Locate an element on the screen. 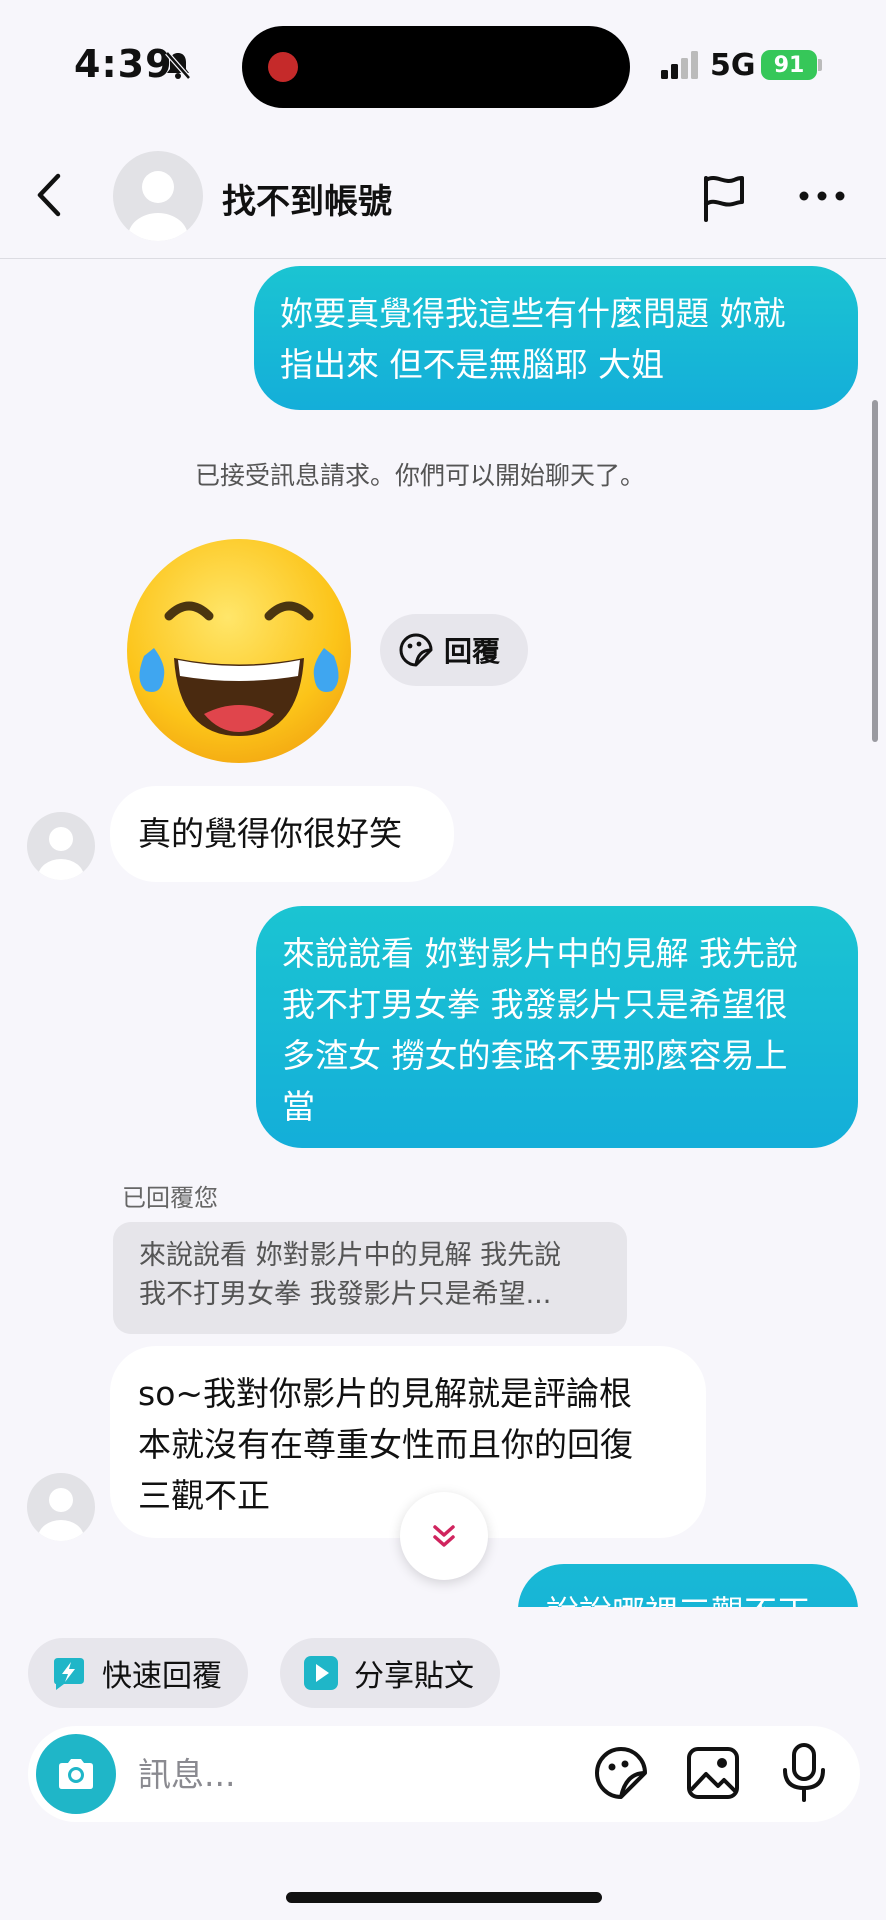 This screenshot has height=1920, width=886. replied-label: 已回覆您 is located at coordinates (170, 1198).